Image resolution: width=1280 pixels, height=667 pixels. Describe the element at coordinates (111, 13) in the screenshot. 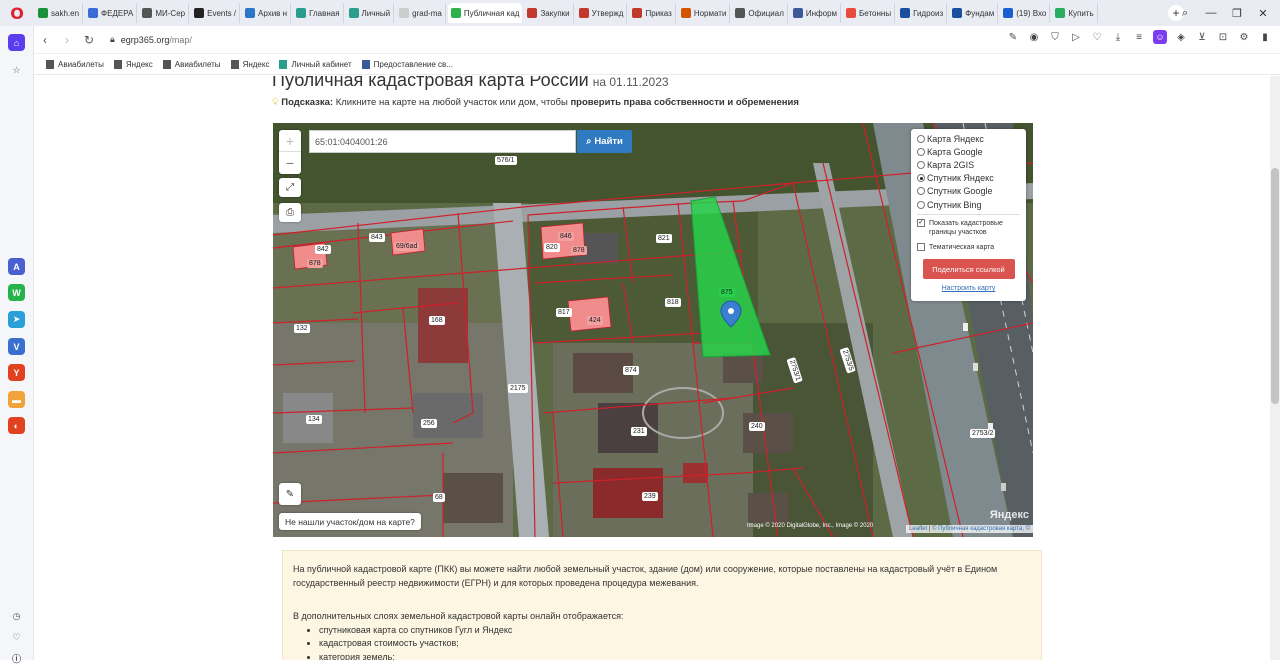

I see `tab: ФЕДЕРА` at that location.